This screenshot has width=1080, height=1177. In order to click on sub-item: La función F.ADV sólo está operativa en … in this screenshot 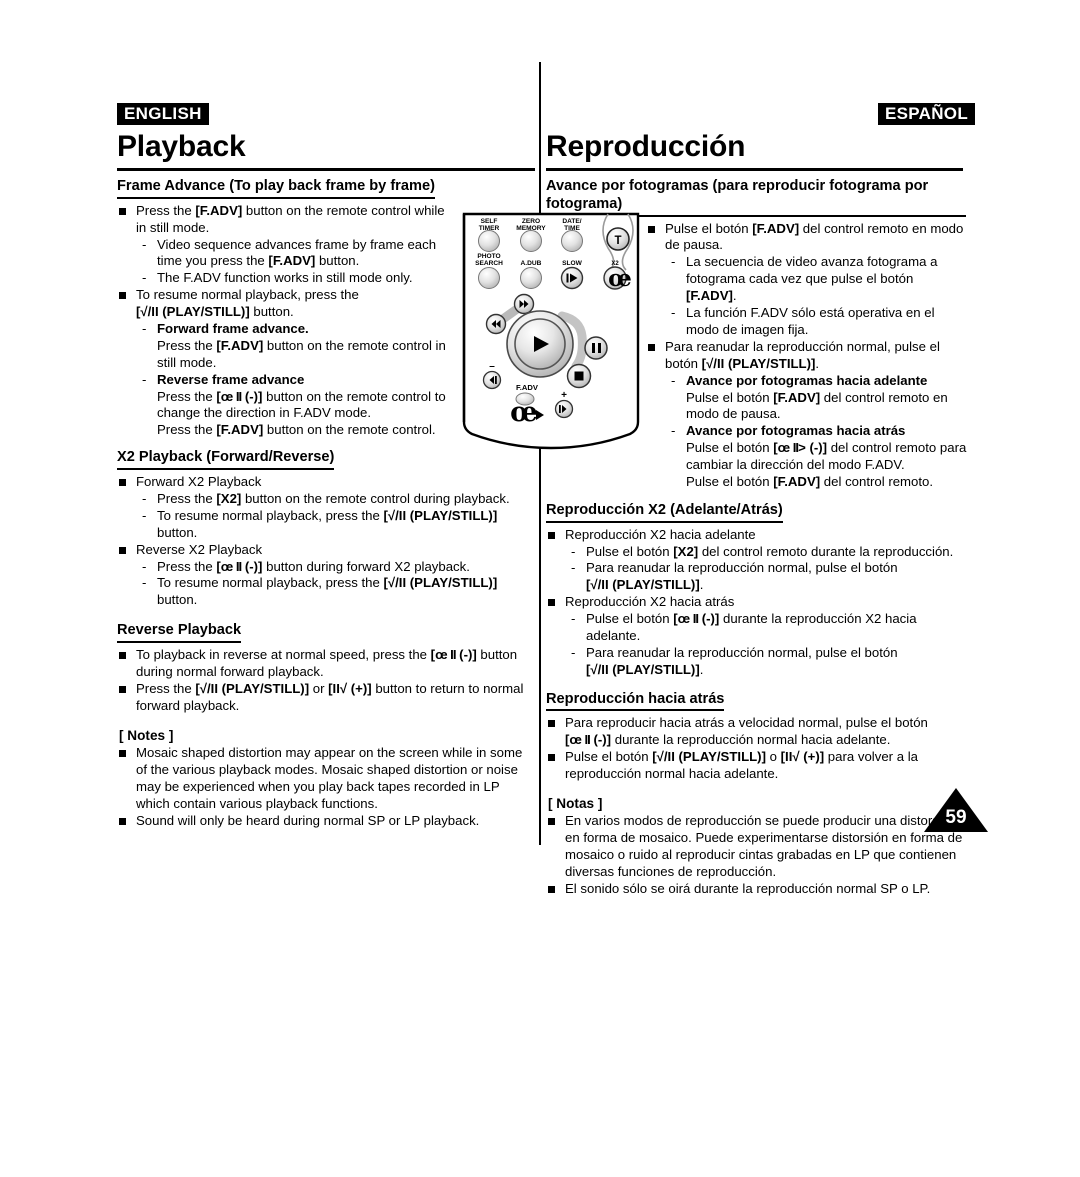, I will do `click(815, 322)`.